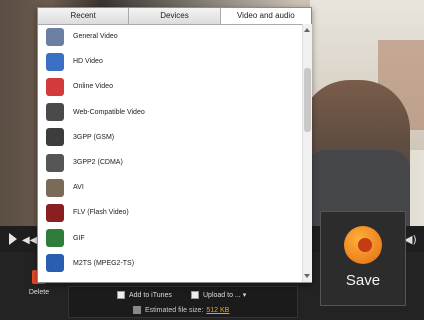  Describe the element at coordinates (174, 310) in the screenshot. I see `estimated-size-label: Estimated file size:` at that location.